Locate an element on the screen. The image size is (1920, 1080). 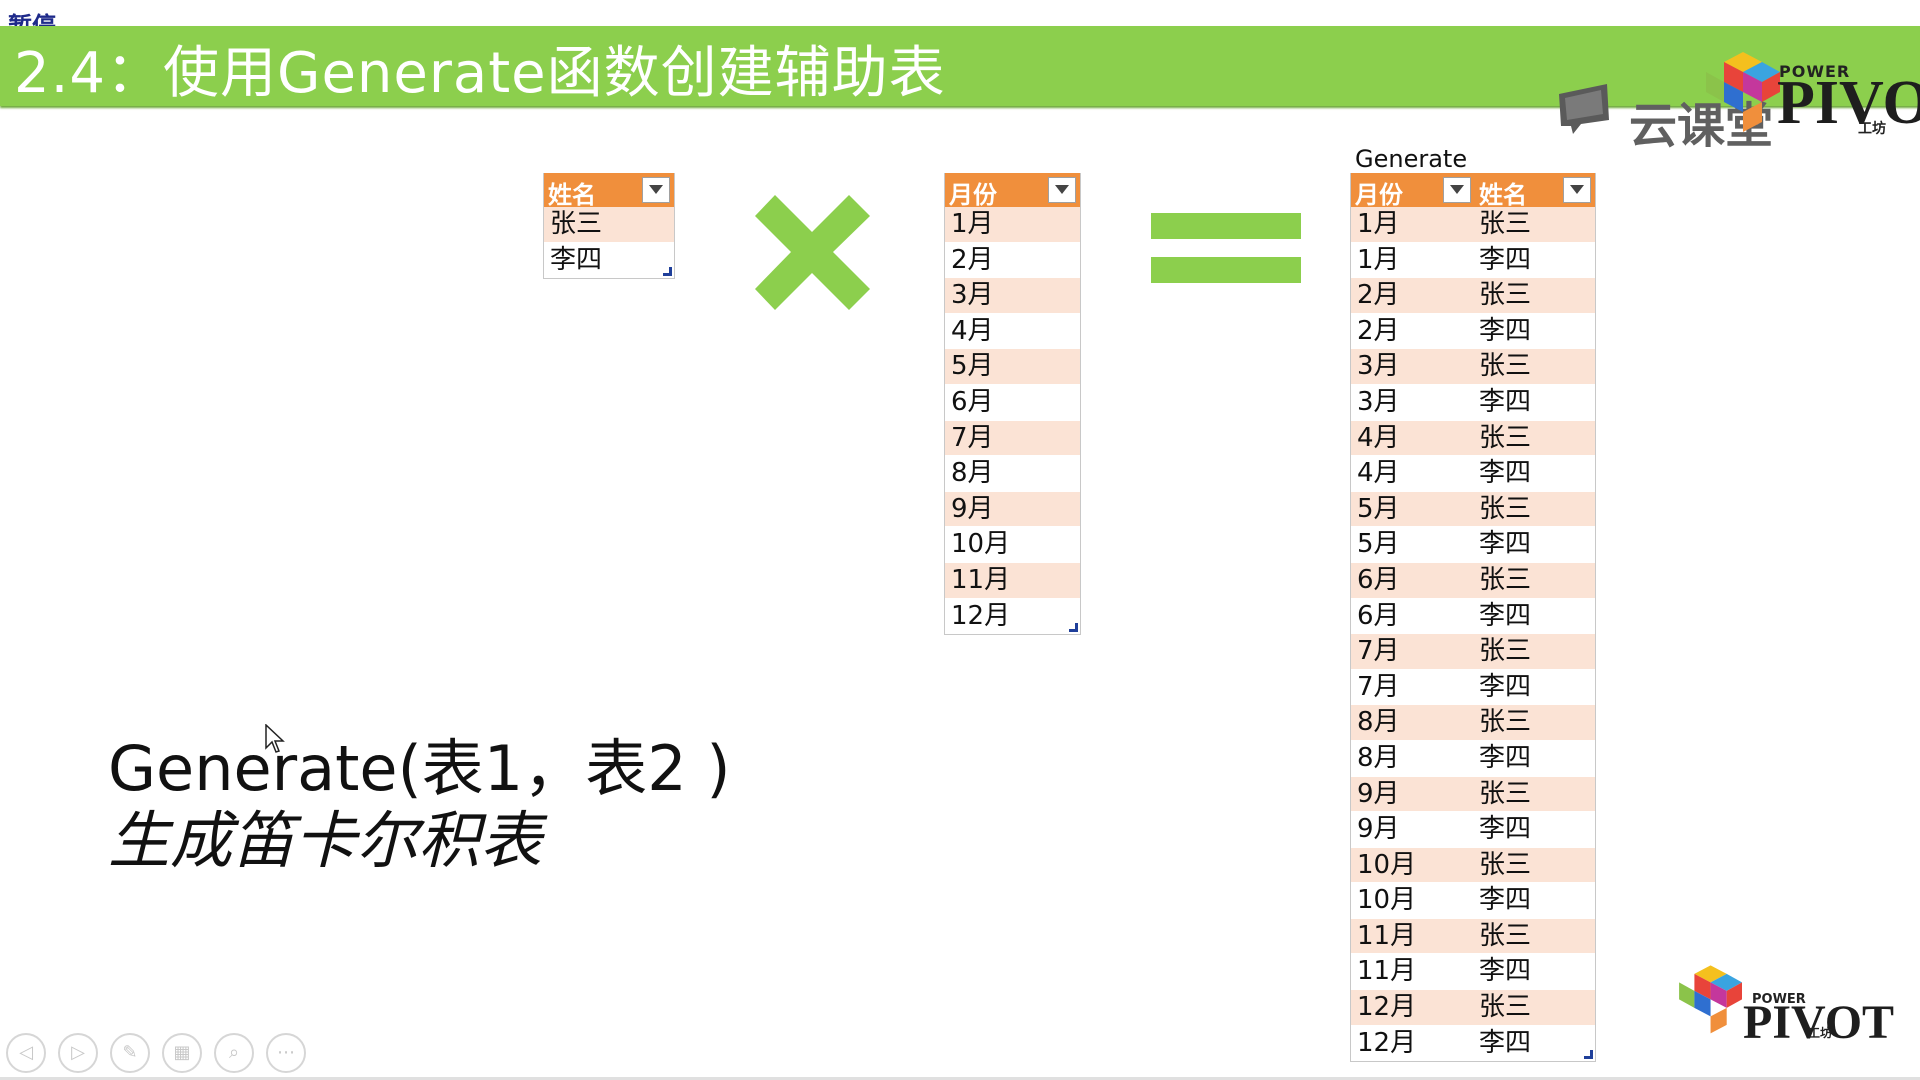
table-row: 7月 张三 is located at coordinates (1473, 652).